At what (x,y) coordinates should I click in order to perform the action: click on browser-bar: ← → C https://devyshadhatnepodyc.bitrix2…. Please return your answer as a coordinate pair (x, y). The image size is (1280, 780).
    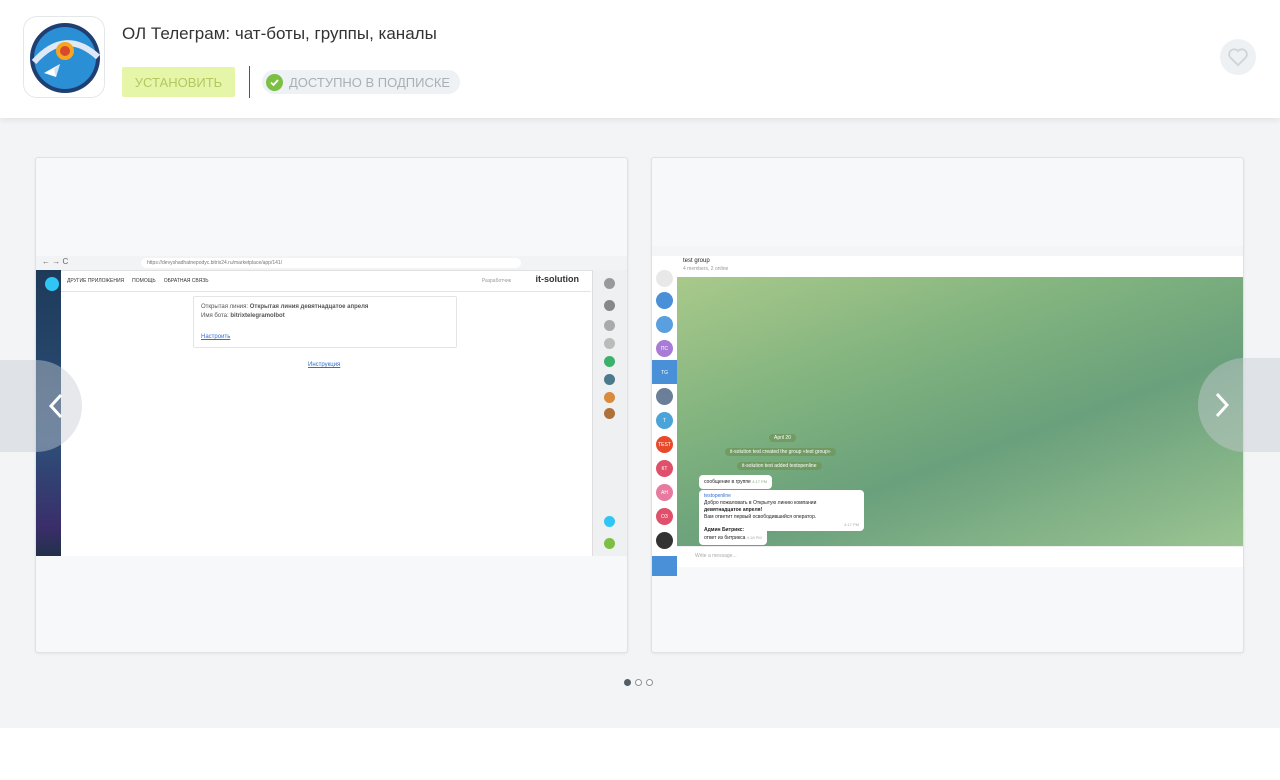
    Looking at the image, I should click on (331, 263).